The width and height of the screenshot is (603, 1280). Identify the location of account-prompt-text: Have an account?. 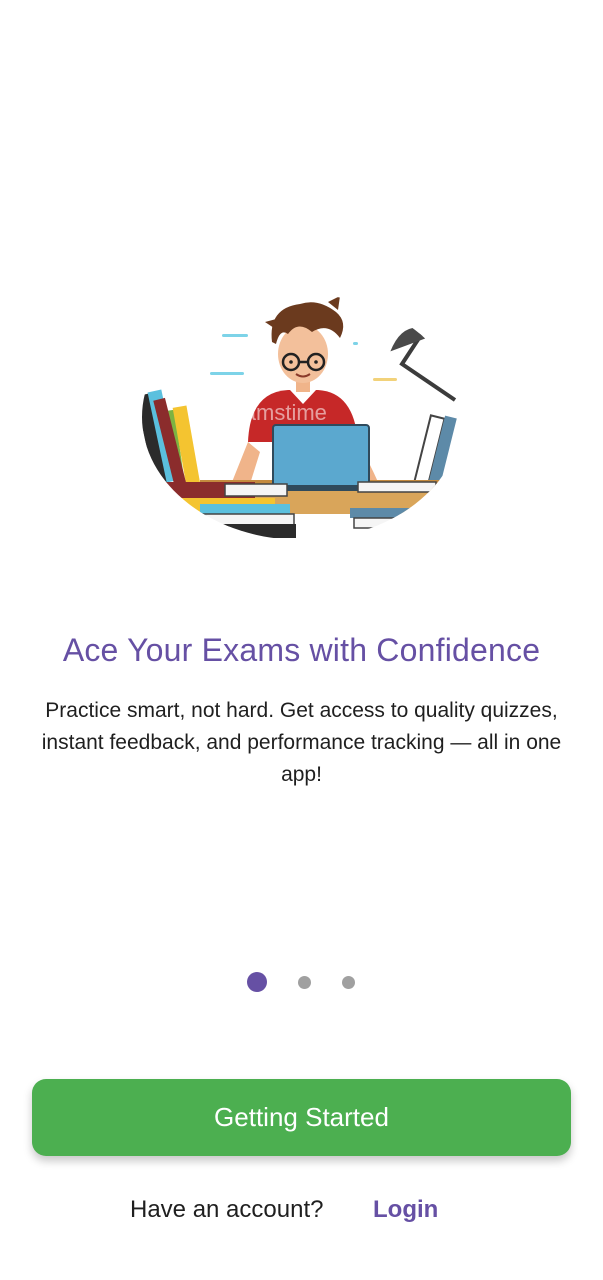
(227, 1209).